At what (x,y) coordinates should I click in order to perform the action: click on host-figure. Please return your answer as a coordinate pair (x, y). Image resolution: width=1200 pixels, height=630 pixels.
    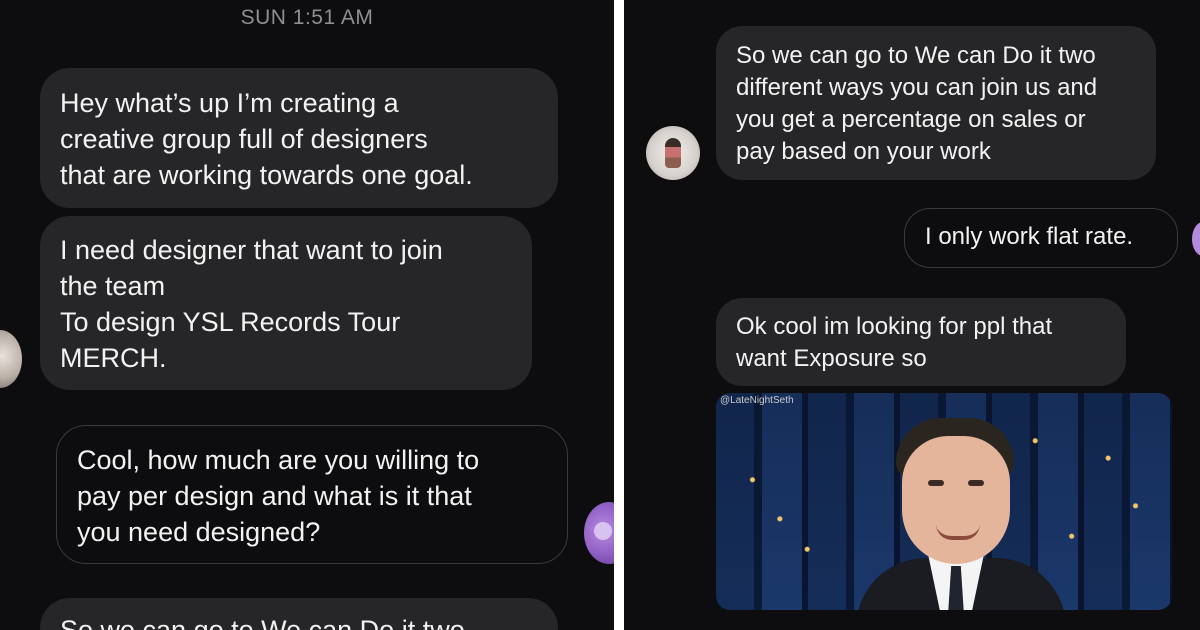
    Looking at the image, I should click on (961, 514).